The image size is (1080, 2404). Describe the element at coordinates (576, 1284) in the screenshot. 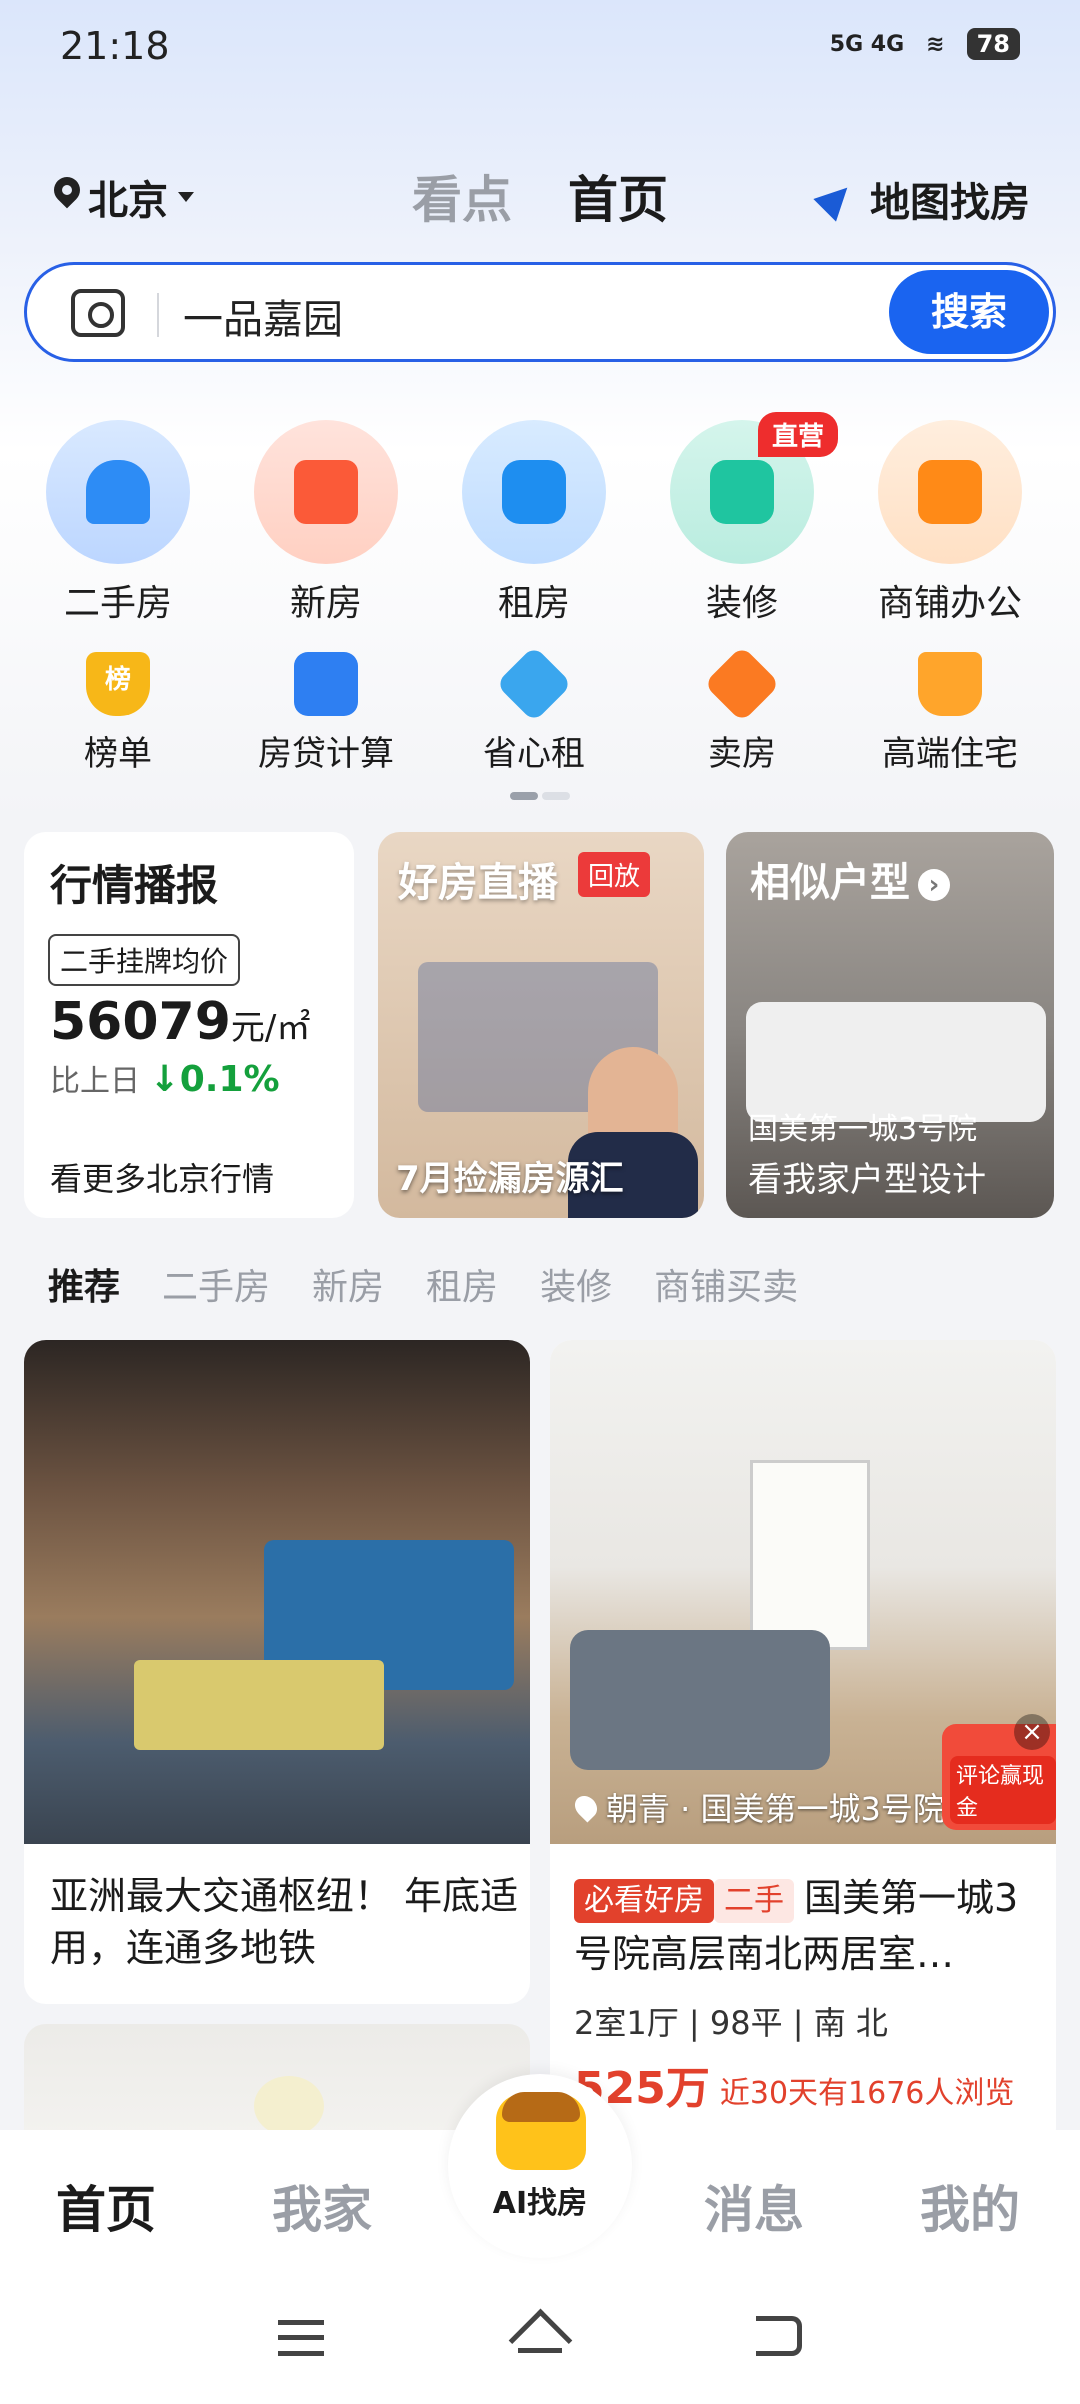

I see `tab-decoration: 装修` at that location.